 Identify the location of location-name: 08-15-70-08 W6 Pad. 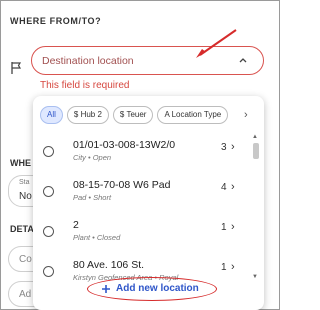
(122, 185).